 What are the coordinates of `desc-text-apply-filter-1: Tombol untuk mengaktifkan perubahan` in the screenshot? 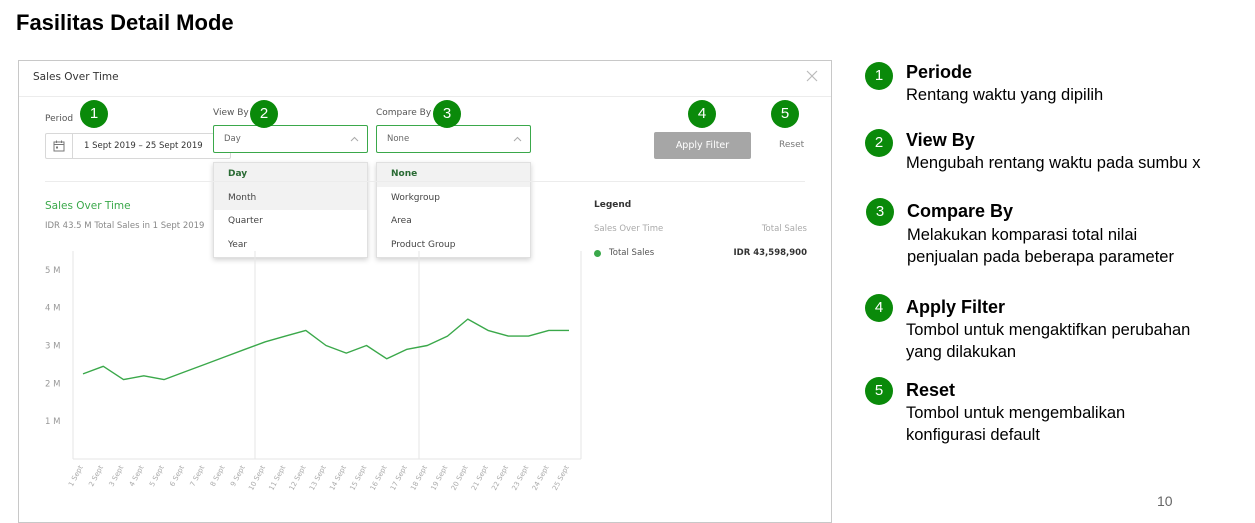 It's located at (1048, 330).